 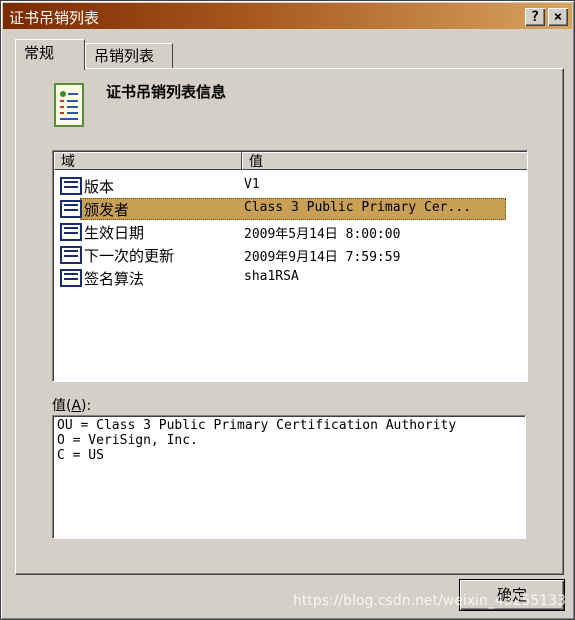 What do you see at coordinates (558, 17) in the screenshot?
I see `close-button: ×` at bounding box center [558, 17].